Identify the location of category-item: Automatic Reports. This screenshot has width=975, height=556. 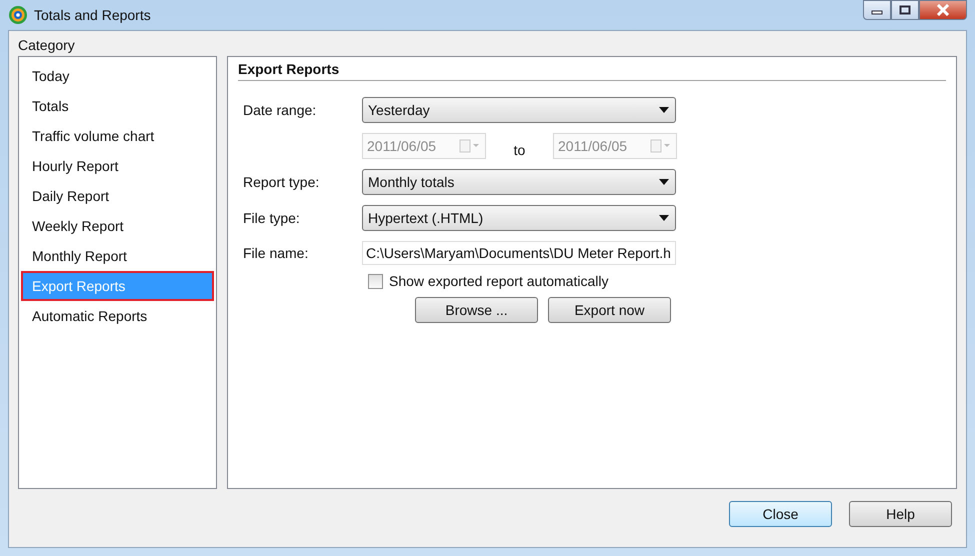
(117, 316).